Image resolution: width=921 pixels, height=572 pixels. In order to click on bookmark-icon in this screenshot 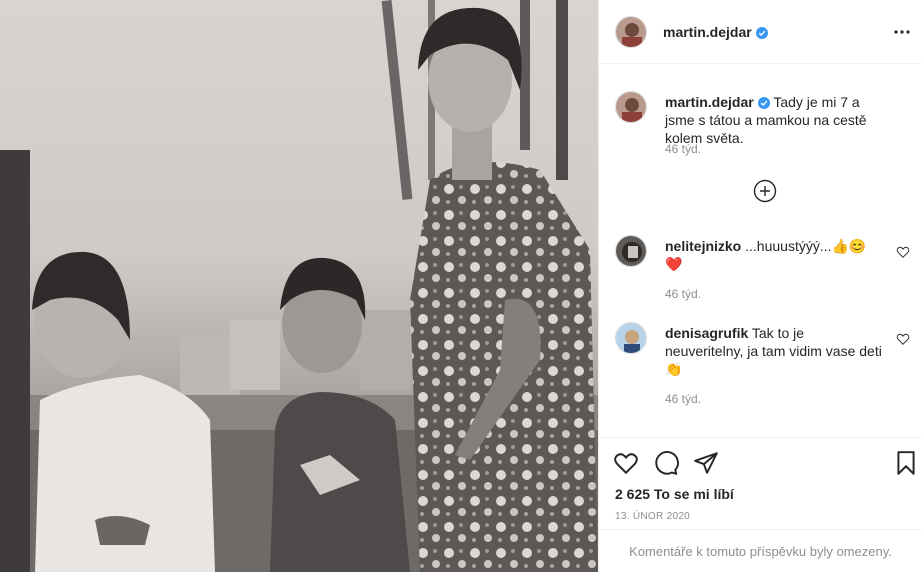, I will do `click(906, 463)`.